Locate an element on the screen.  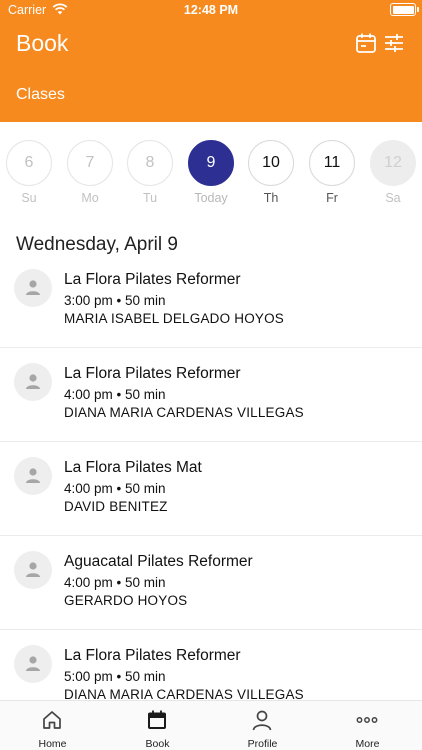
tab-book: Book is located at coordinates (157, 725).